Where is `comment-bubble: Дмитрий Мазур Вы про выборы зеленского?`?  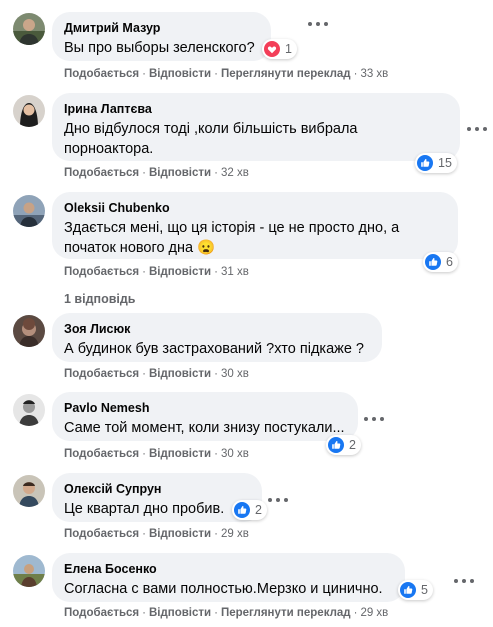 comment-bubble: Дмитрий Мазур Вы про выборы зеленского? is located at coordinates (161, 36).